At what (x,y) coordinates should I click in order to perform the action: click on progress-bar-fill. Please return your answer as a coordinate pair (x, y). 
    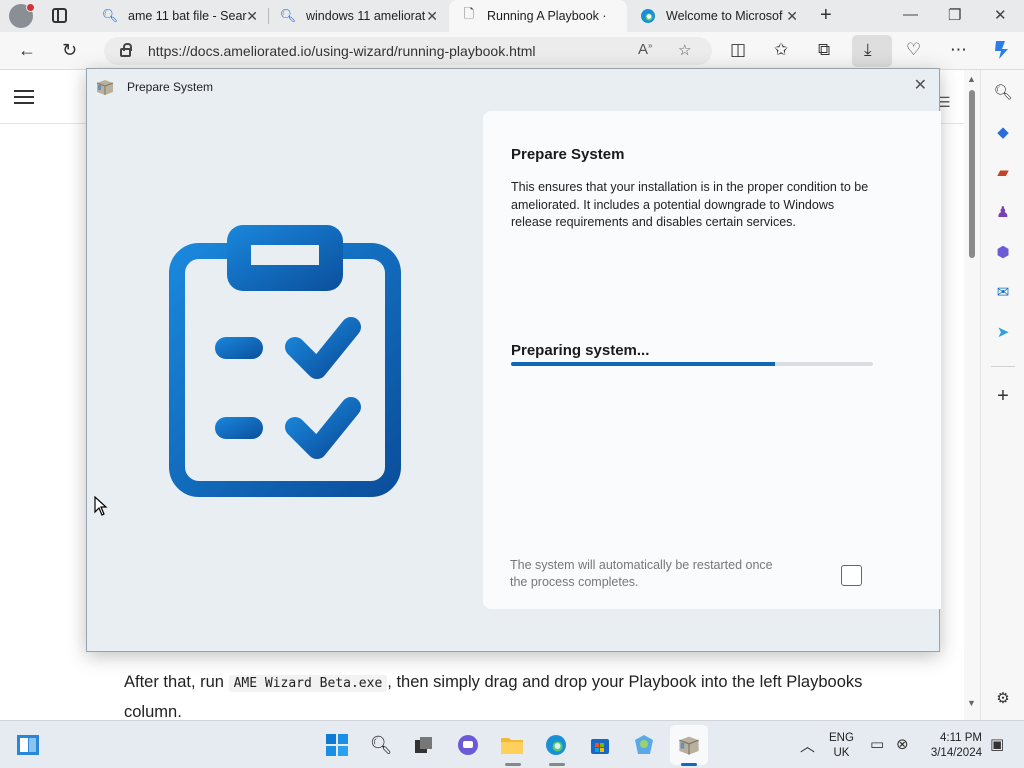
    Looking at the image, I should click on (643, 364).